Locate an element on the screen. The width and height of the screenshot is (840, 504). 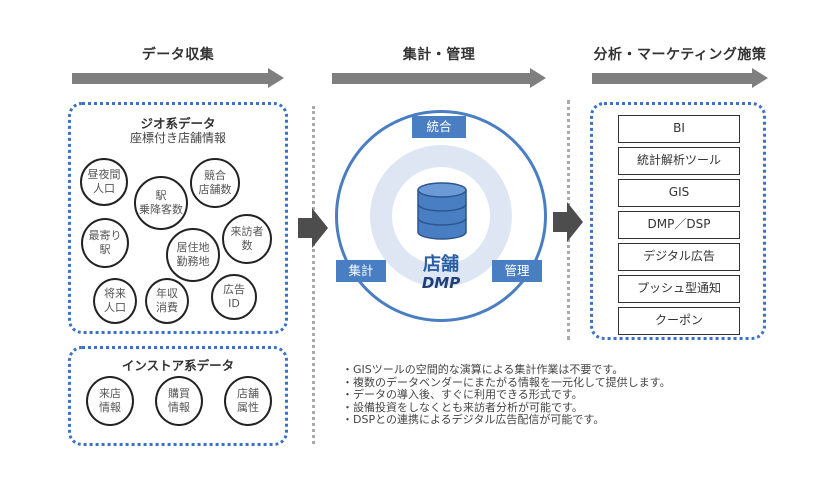
tag-aggregation: 集計 is located at coordinates (361, 271).